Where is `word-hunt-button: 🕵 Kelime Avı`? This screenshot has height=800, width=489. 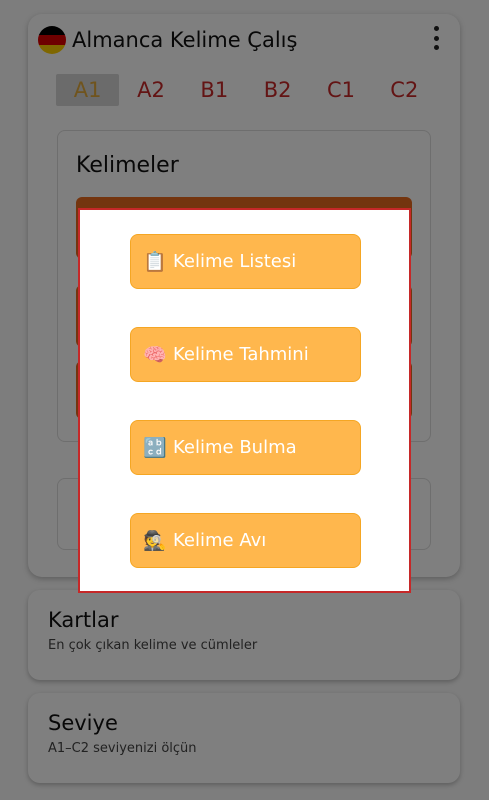 word-hunt-button: 🕵 Kelime Avı is located at coordinates (245, 540).